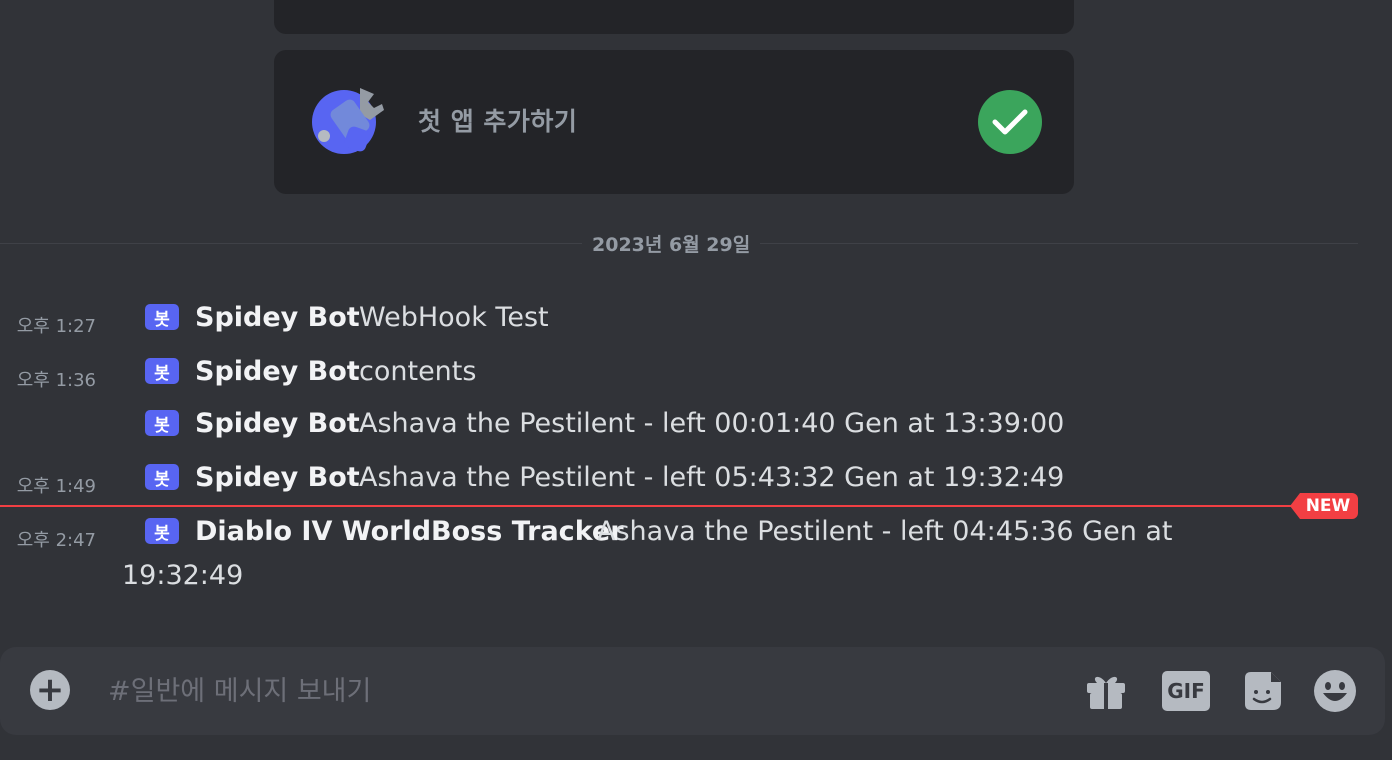  What do you see at coordinates (418, 371) in the screenshot?
I see `message-content: contents` at bounding box center [418, 371].